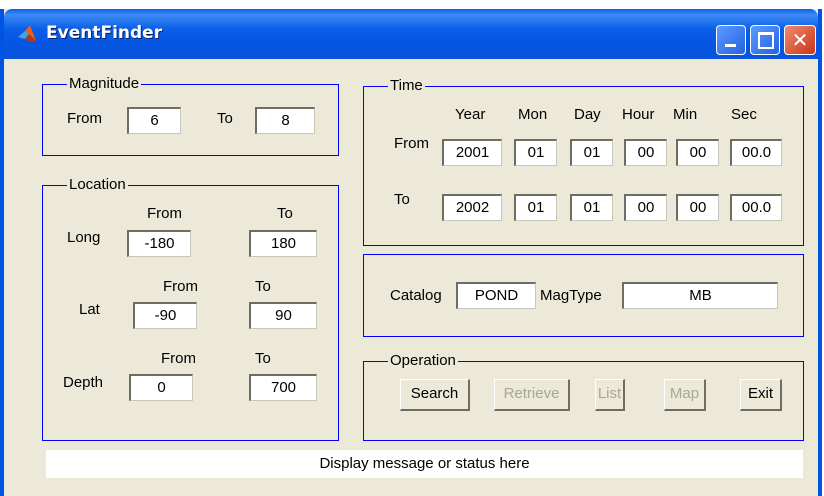 This screenshot has height=496, width=824. Describe the element at coordinates (535, 207) in the screenshot. I see `time-to-mon: 01` at that location.